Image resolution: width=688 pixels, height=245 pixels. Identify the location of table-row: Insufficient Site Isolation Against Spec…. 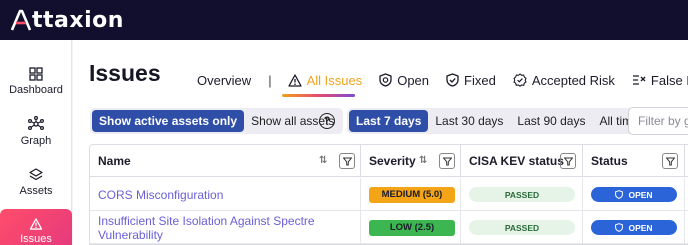
(389, 227).